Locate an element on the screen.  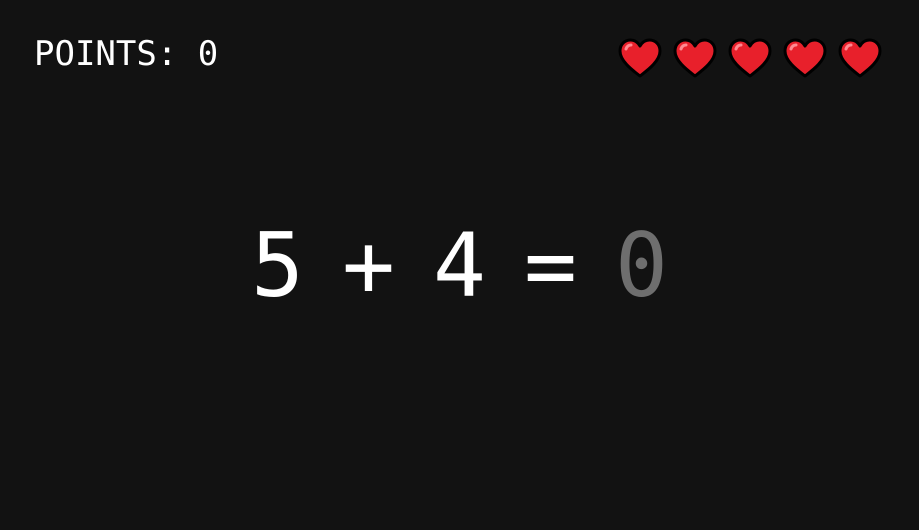
operand-a: 5 is located at coordinates (278, 265).